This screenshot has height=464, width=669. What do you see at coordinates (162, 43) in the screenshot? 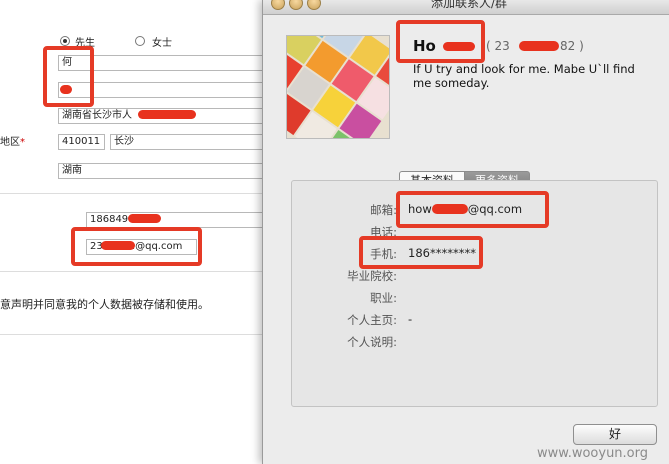
I see `gender-female-label: 女士` at bounding box center [162, 43].